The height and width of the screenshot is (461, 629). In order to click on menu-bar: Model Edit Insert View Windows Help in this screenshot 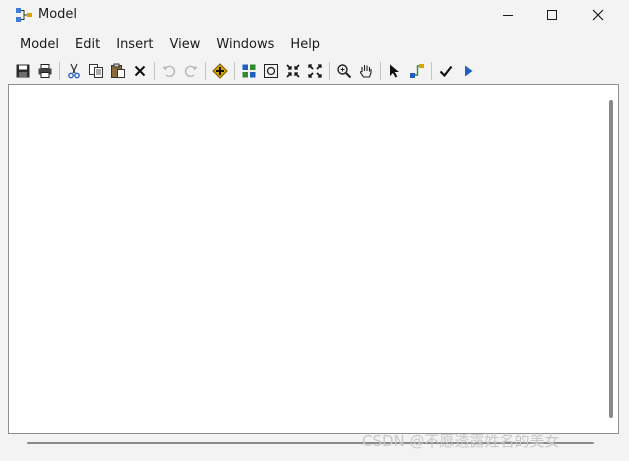, I will do `click(170, 45)`.